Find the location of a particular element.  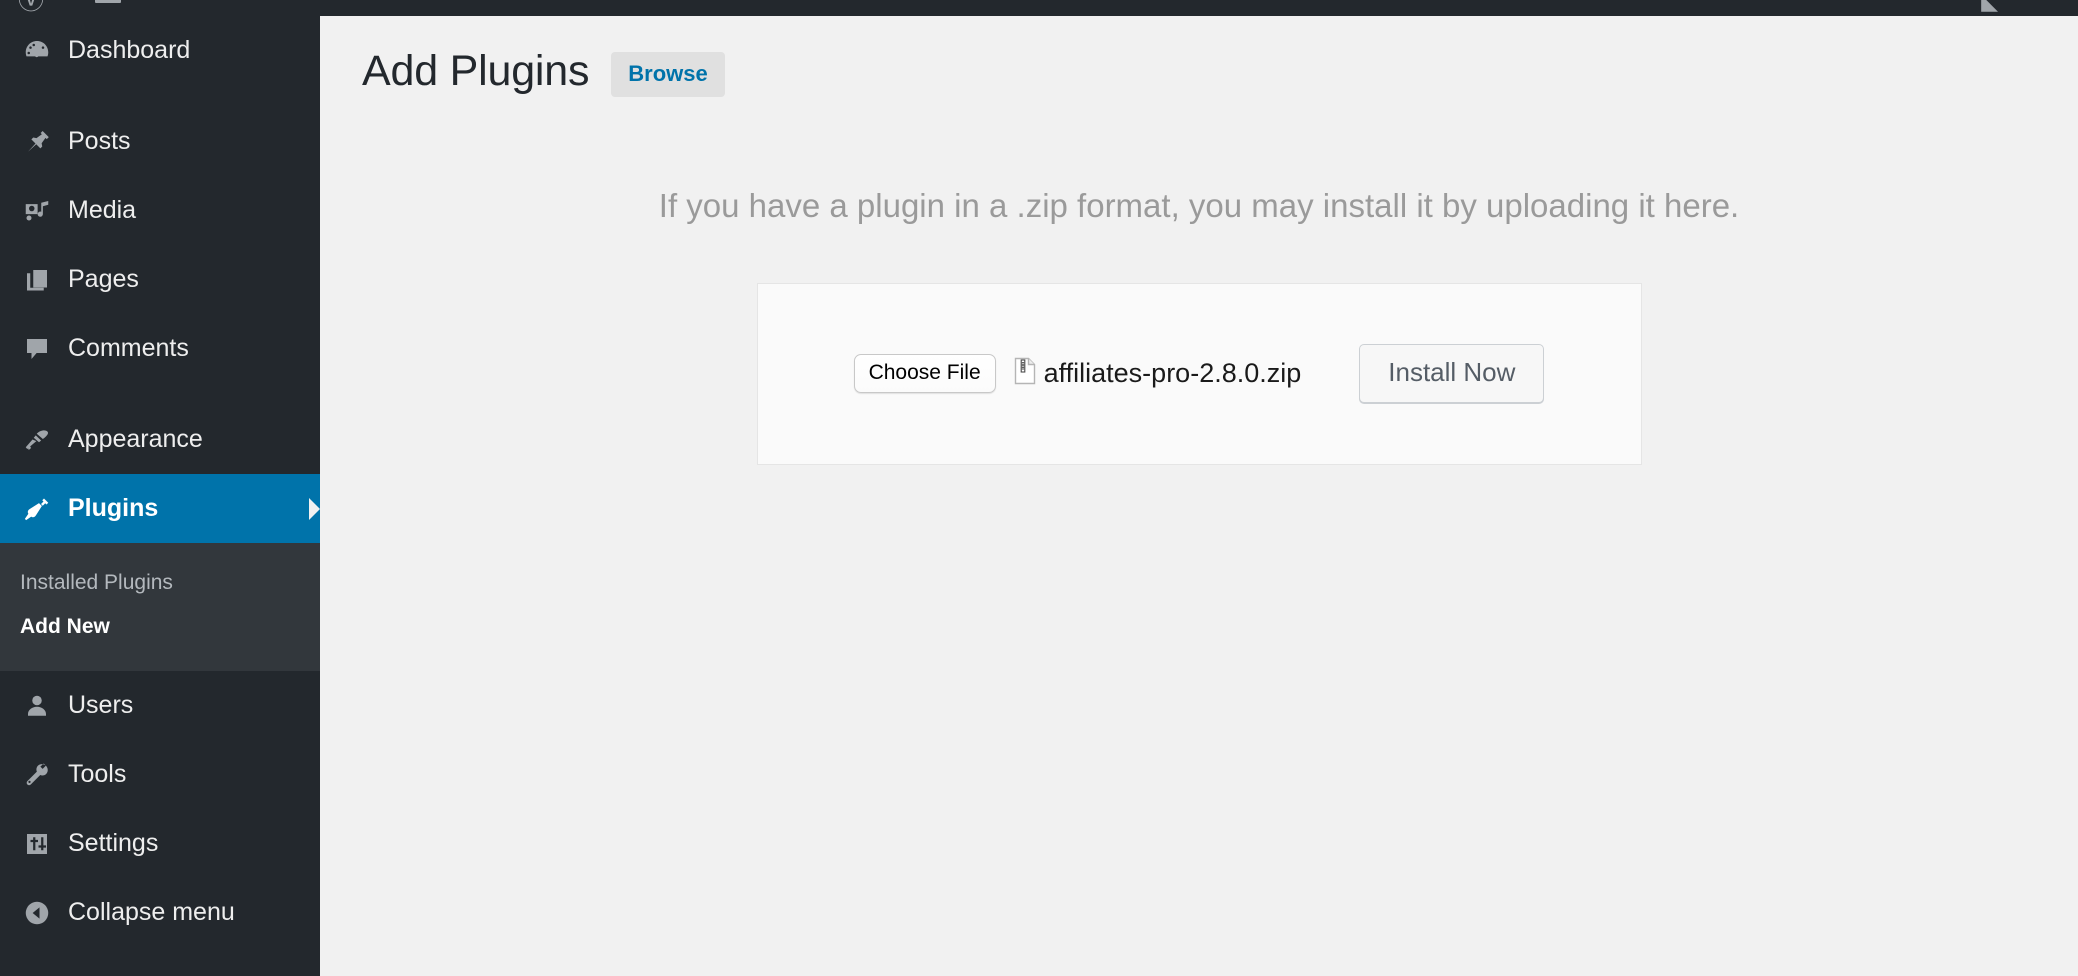

sidebar-item-label: Plugins is located at coordinates (113, 508).